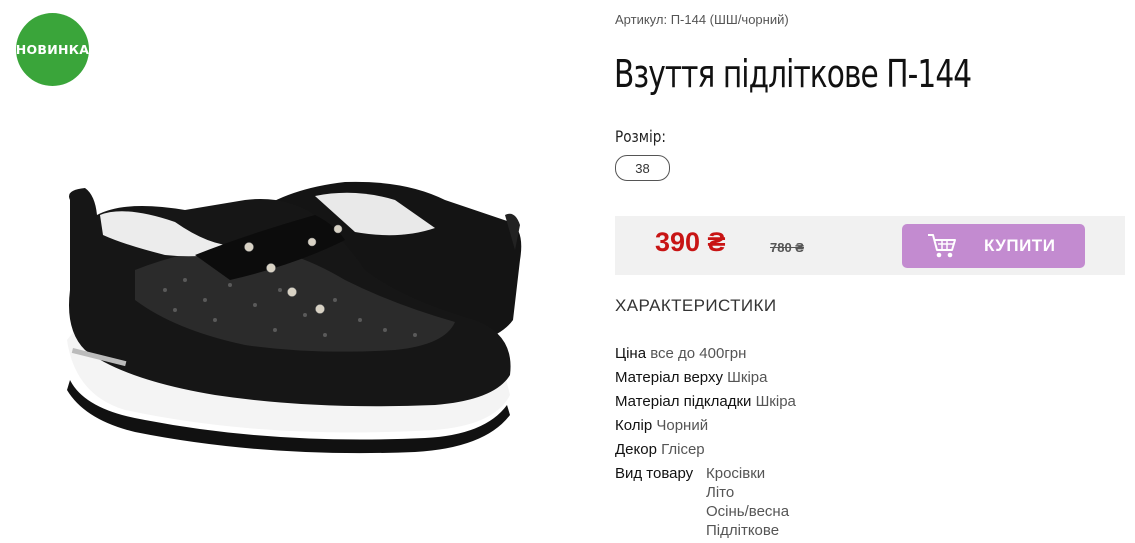 The width and height of the screenshot is (1135, 543). I want to click on current-price: 390 ₴, so click(690, 242).